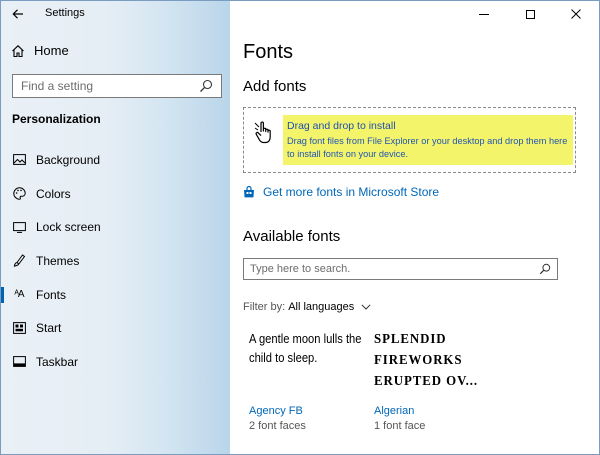 Image resolution: width=600 pixels, height=455 pixels. What do you see at coordinates (400, 426) in the screenshot?
I see `font-faces-count: 1 font face` at bounding box center [400, 426].